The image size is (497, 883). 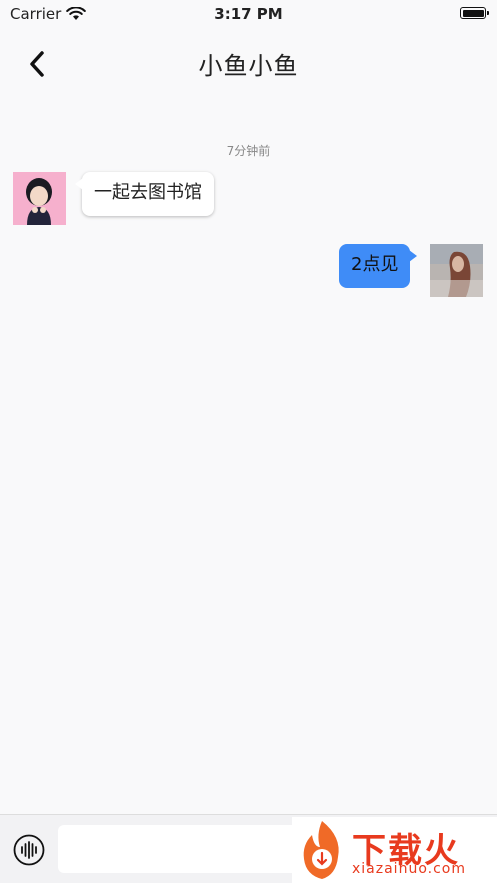 What do you see at coordinates (409, 869) in the screenshot?
I see `watermark-url: xiazaihuo.com` at bounding box center [409, 869].